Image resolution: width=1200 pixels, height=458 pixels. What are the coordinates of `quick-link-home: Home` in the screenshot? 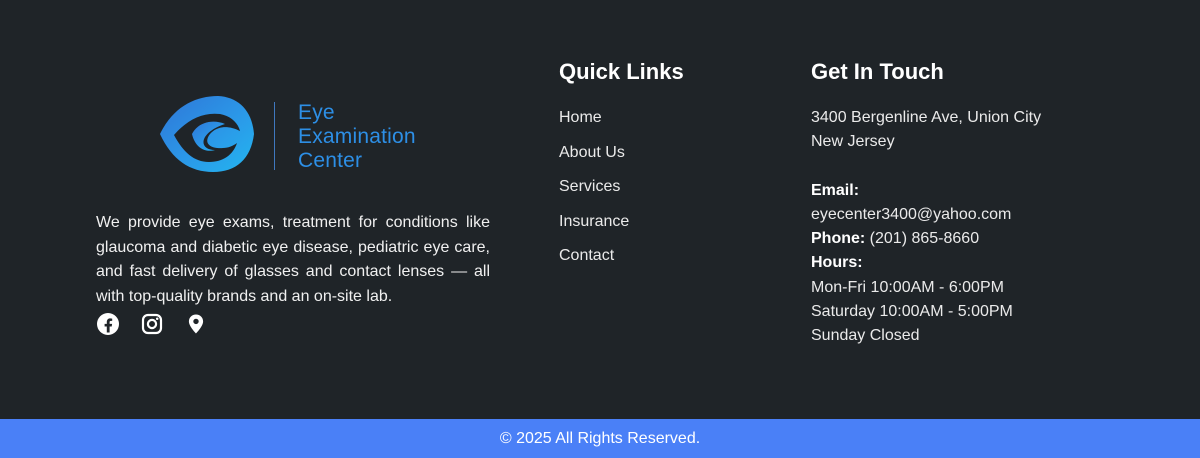 It's located at (594, 125).